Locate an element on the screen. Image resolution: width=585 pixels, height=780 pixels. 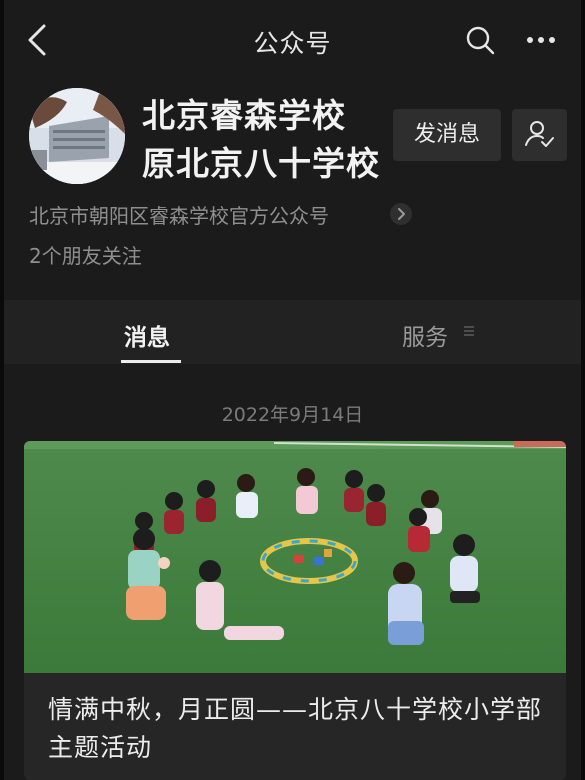
send-message-button: 发消息 is located at coordinates (447, 135).